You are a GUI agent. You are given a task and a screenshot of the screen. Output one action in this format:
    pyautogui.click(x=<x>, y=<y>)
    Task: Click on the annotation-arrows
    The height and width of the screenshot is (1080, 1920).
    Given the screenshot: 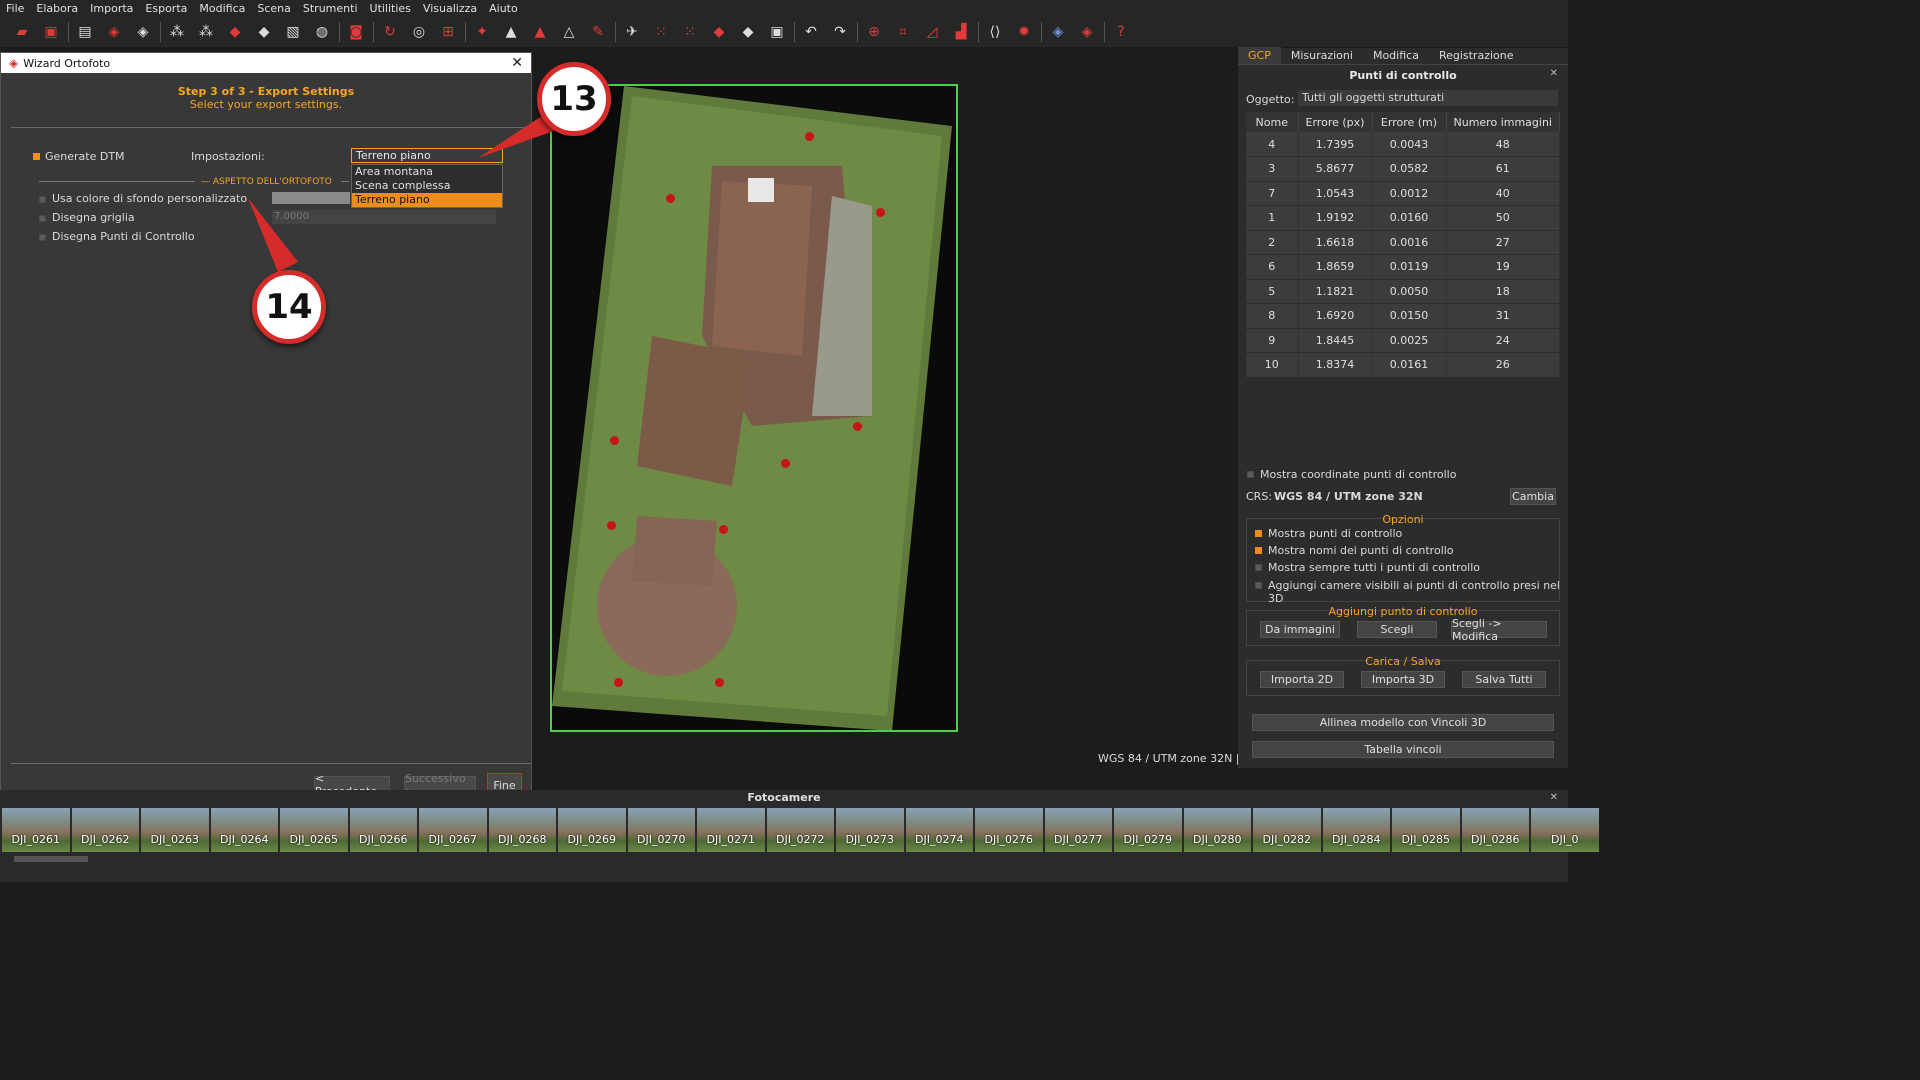 What is the action you would take?
    pyautogui.click(x=405, y=192)
    